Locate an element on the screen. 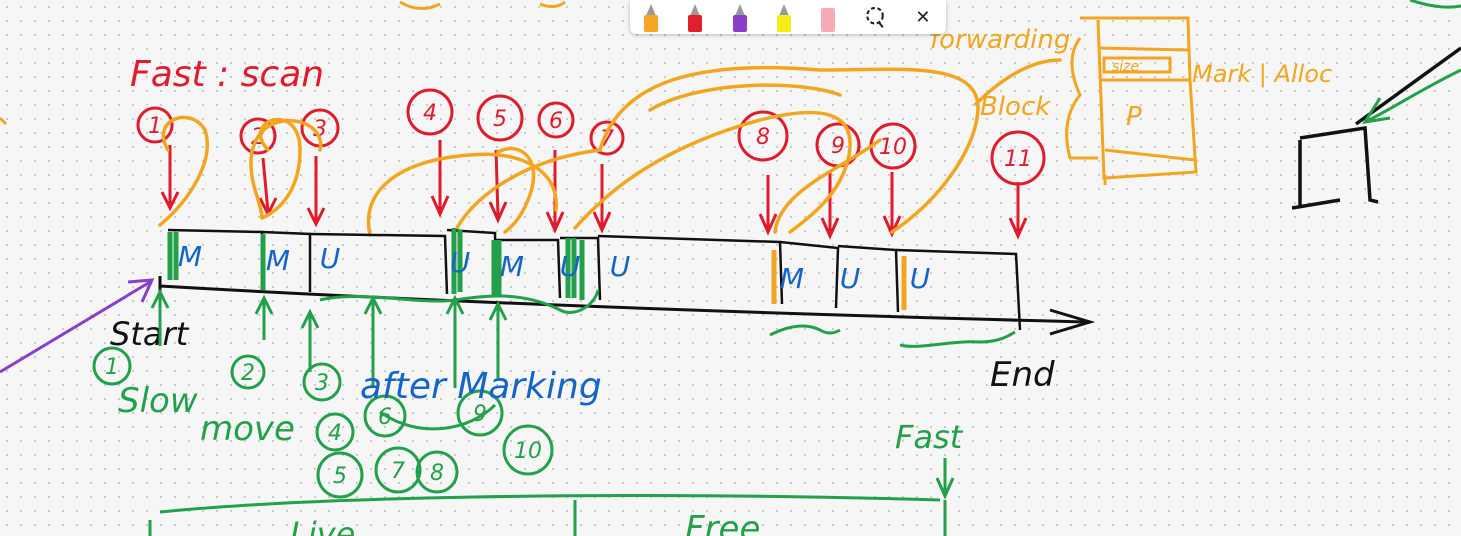  red-step-number: 9 is located at coordinates (838, 146).